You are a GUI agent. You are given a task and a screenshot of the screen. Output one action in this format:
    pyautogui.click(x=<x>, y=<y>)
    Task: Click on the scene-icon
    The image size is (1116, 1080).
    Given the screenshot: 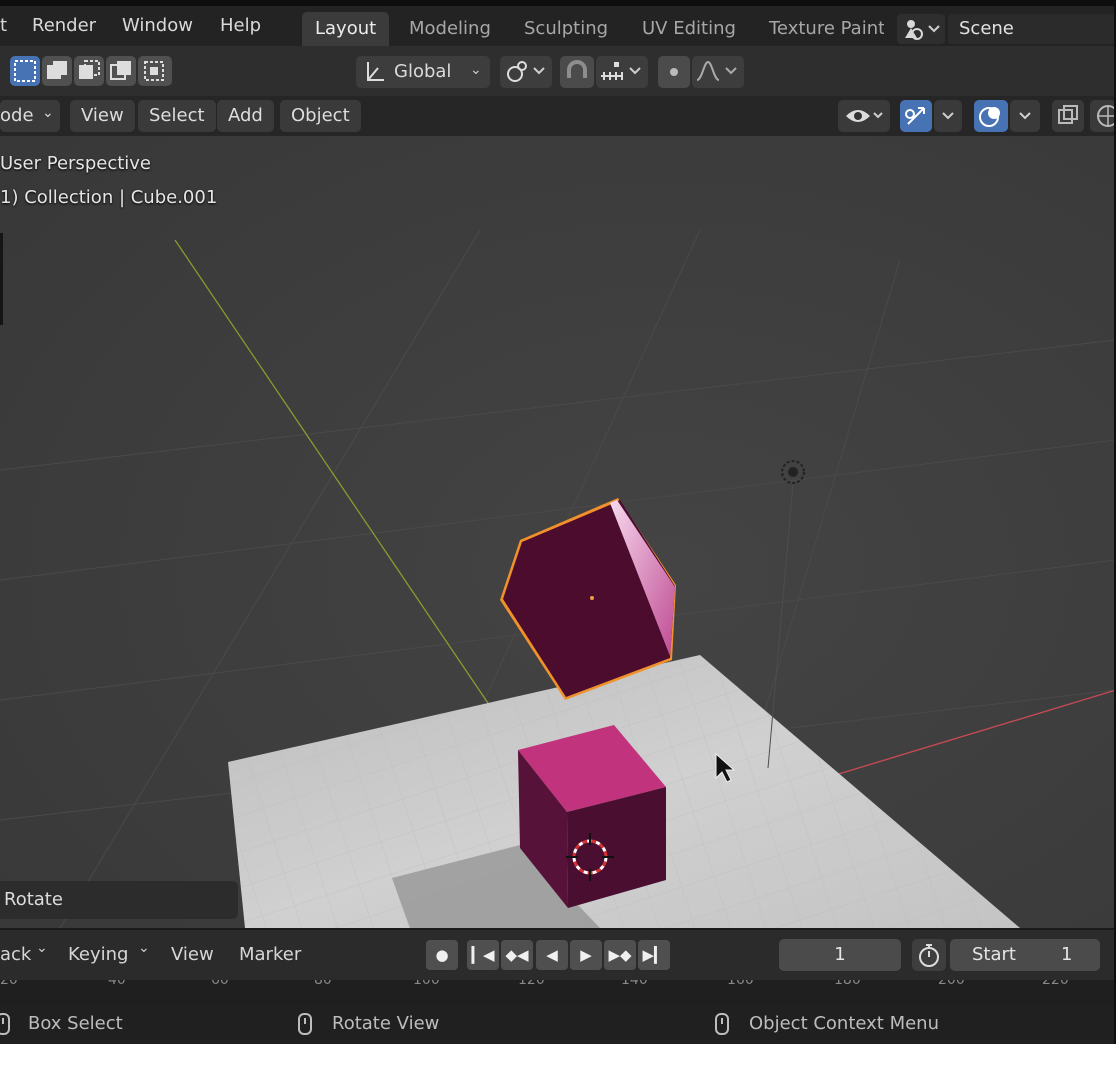 What is the action you would take?
    pyautogui.click(x=922, y=30)
    